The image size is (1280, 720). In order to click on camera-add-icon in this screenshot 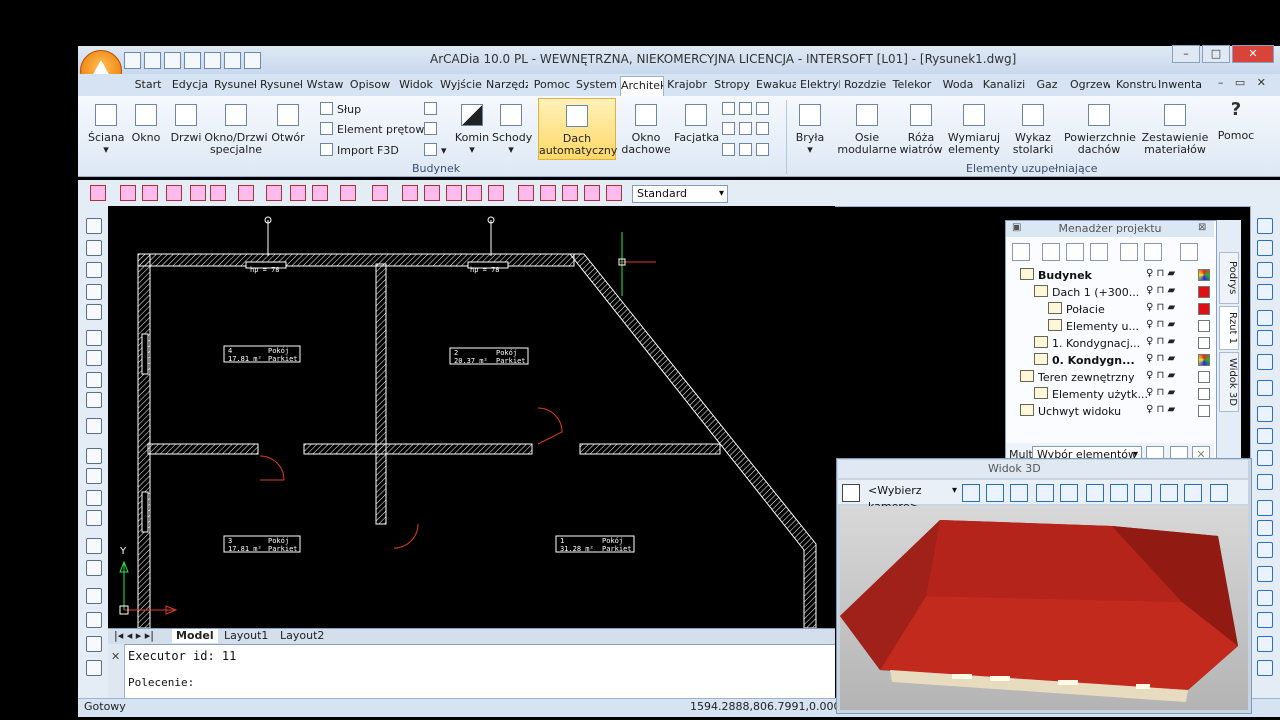, I will do `click(851, 493)`.